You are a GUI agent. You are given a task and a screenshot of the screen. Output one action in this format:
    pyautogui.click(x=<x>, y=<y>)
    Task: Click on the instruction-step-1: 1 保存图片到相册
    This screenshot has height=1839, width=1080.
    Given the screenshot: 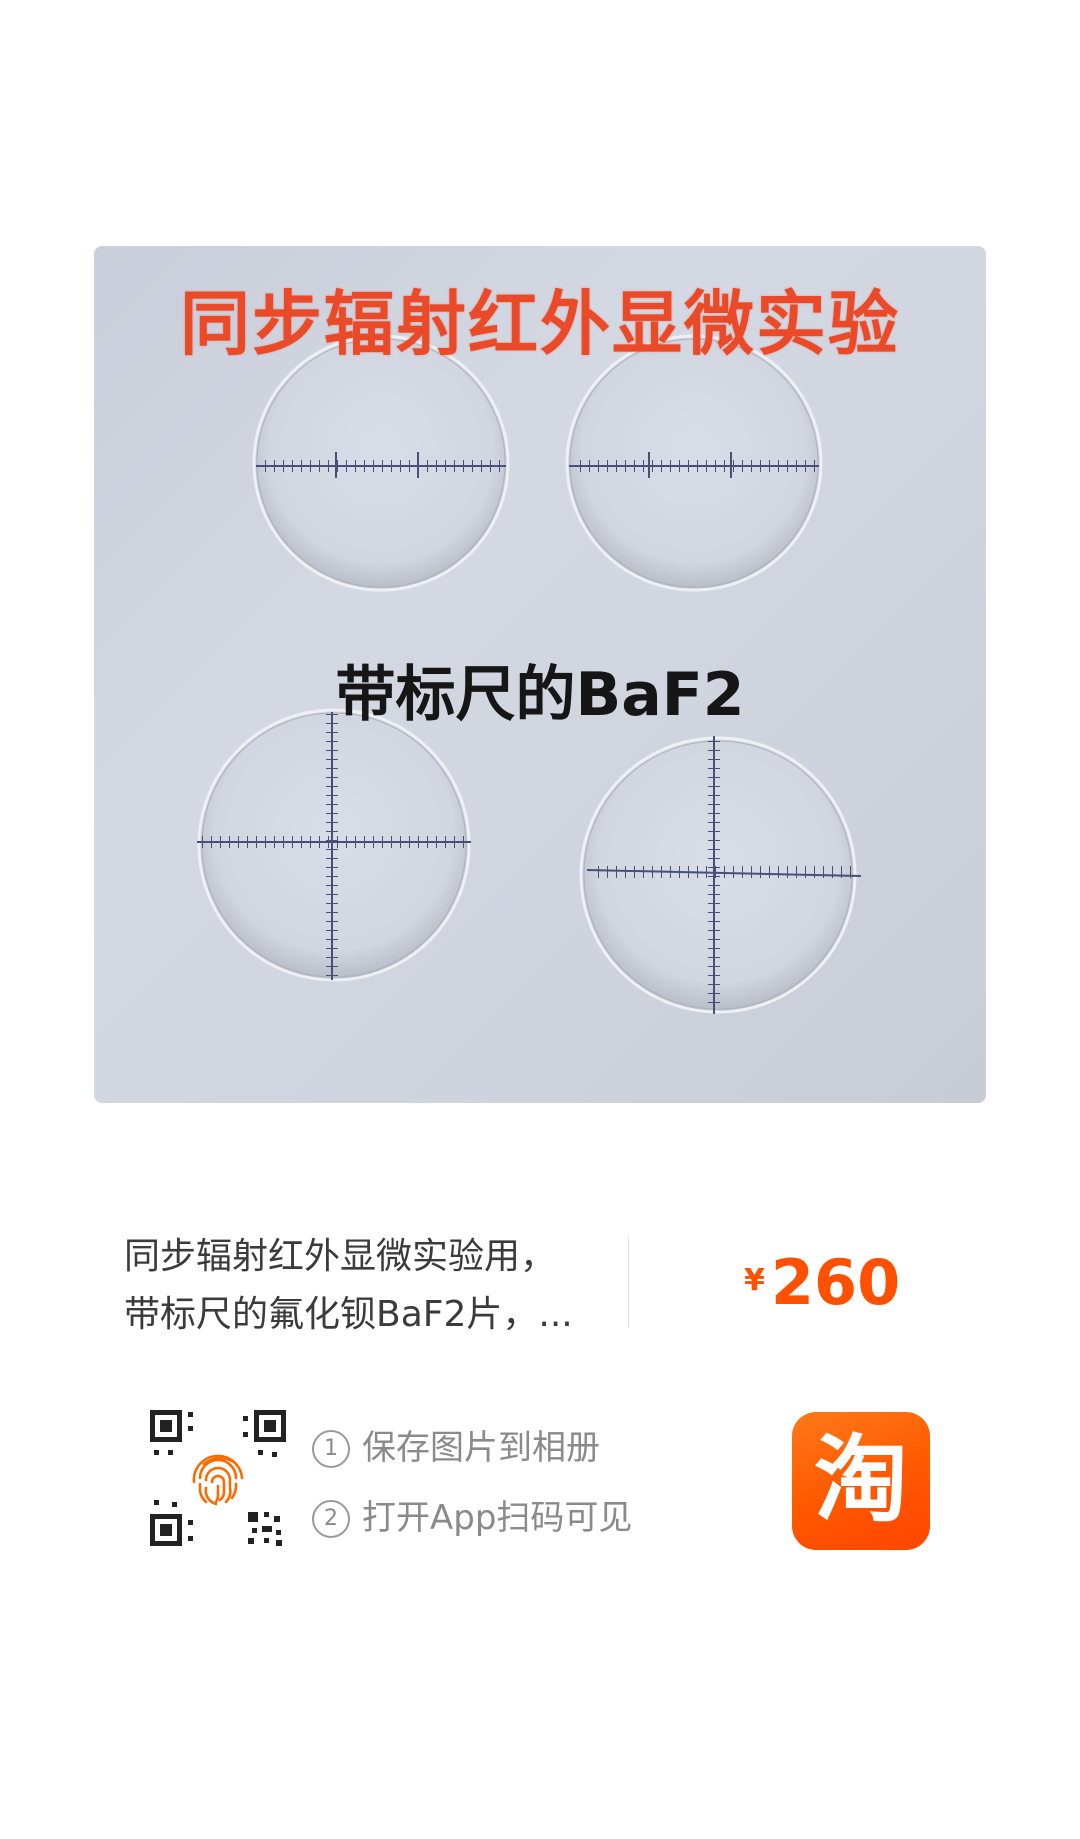 What is the action you would take?
    pyautogui.click(x=472, y=1453)
    